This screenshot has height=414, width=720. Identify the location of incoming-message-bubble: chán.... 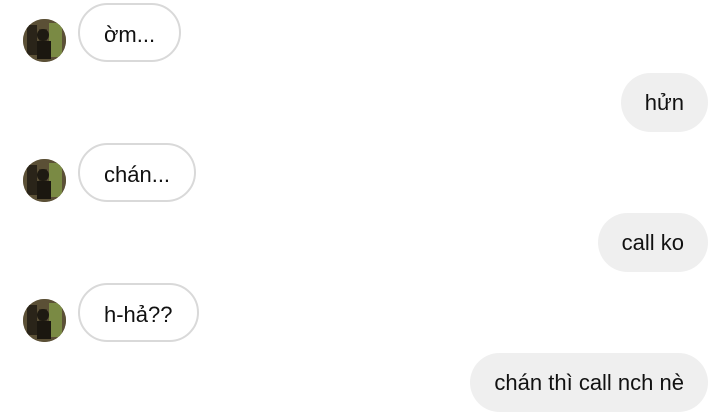
(137, 172).